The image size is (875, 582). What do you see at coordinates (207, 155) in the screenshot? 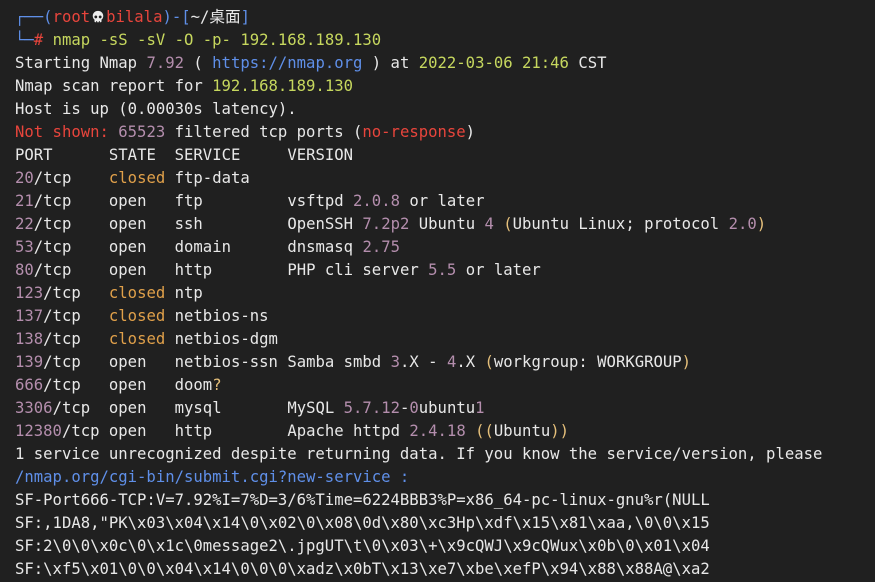
I see `header-service: SERVICE` at bounding box center [207, 155].